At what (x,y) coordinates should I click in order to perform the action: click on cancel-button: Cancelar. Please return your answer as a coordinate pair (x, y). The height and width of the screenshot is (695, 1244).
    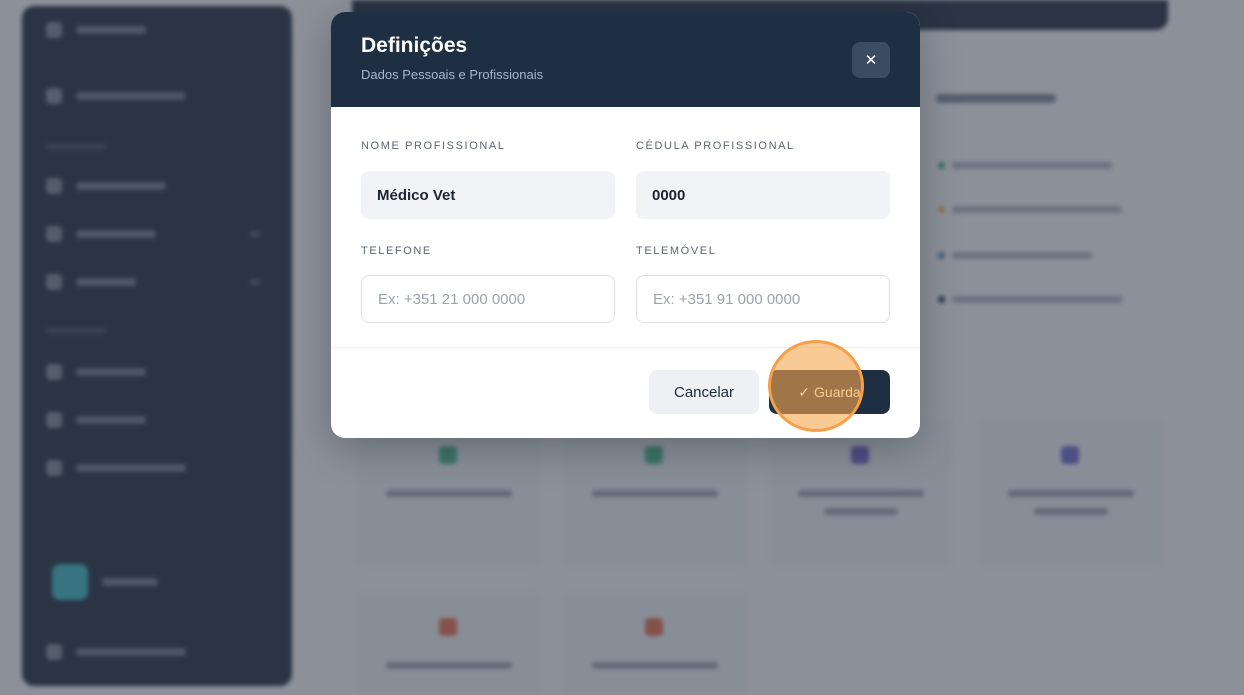
    Looking at the image, I should click on (704, 392).